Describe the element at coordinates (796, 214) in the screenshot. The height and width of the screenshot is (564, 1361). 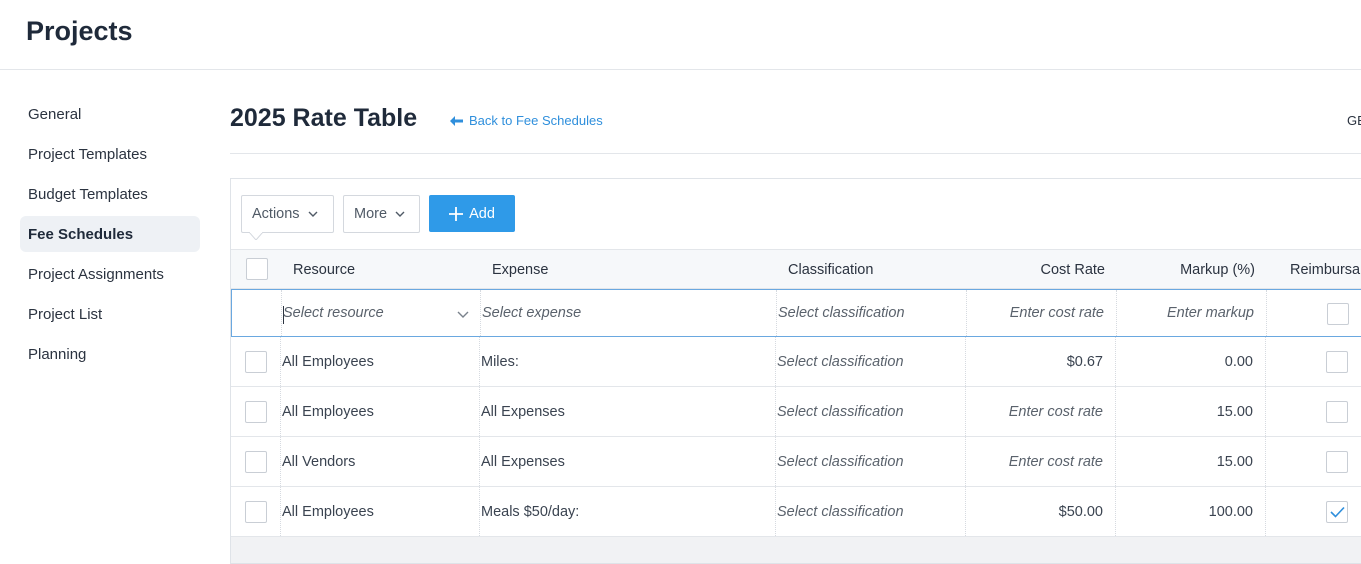
I see `table-toolbar: Actions More Add` at that location.